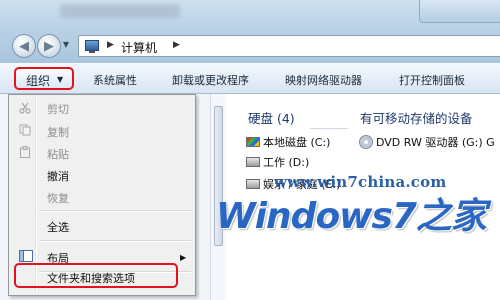  Describe the element at coordinates (25, 130) in the screenshot. I see `copy-icon` at that location.